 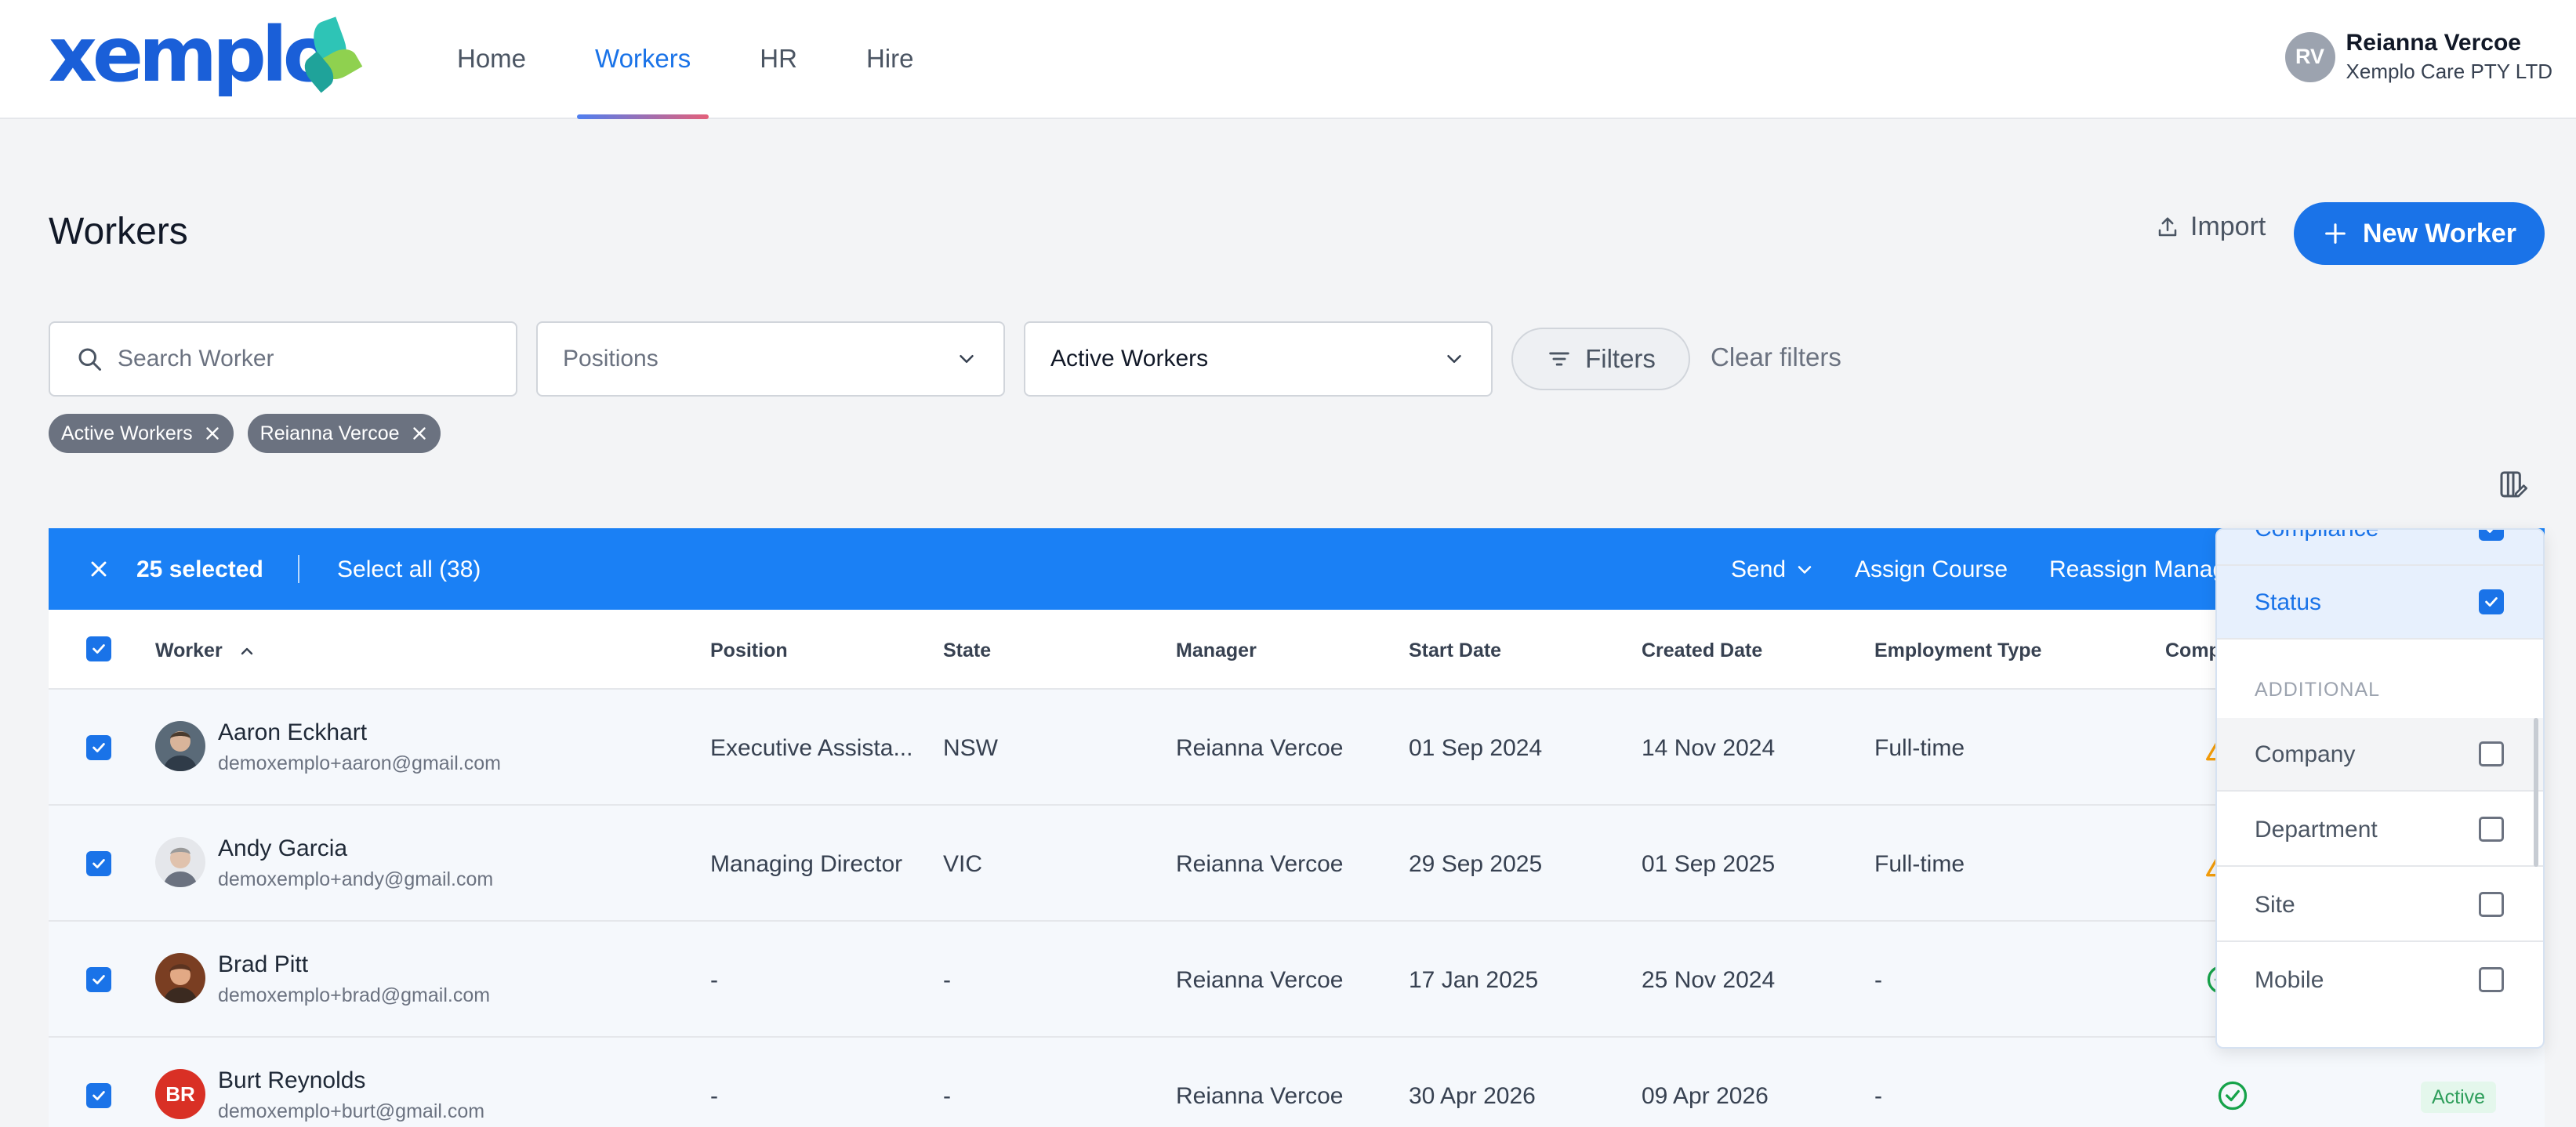 What do you see at coordinates (2380, 603) in the screenshot?
I see `column-option-status: Status` at bounding box center [2380, 603].